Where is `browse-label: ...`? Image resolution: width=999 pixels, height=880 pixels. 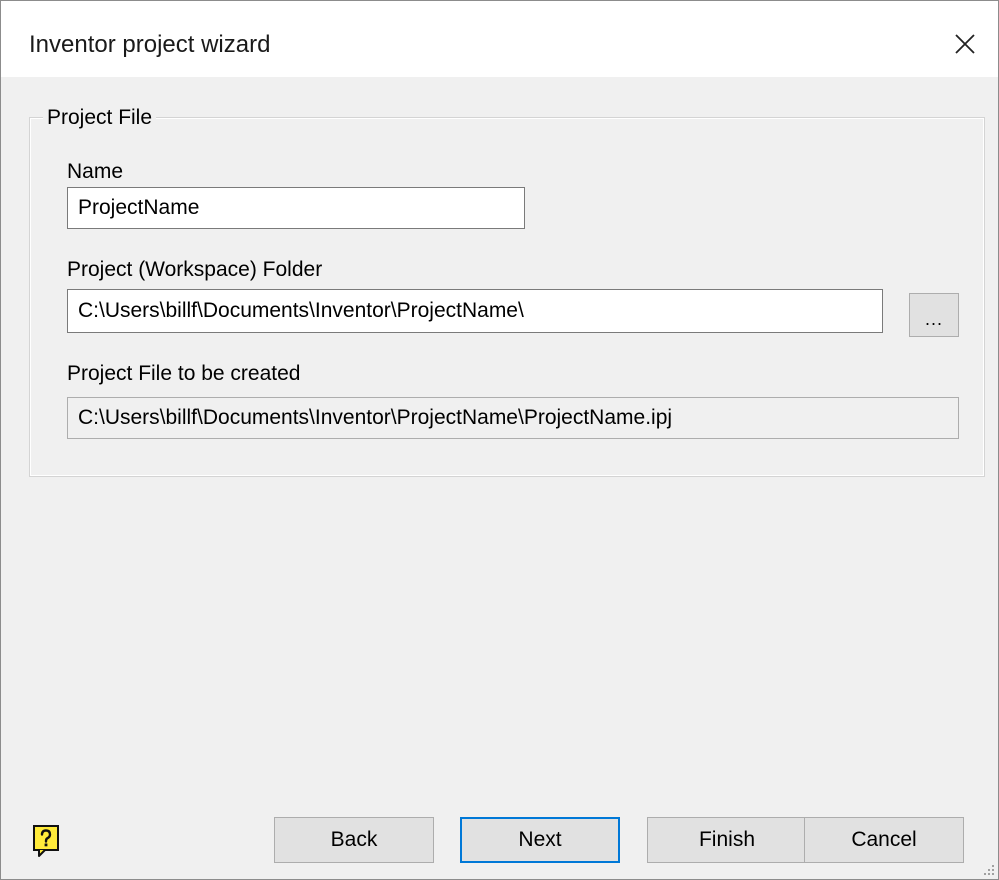 browse-label: ... is located at coordinates (933, 319).